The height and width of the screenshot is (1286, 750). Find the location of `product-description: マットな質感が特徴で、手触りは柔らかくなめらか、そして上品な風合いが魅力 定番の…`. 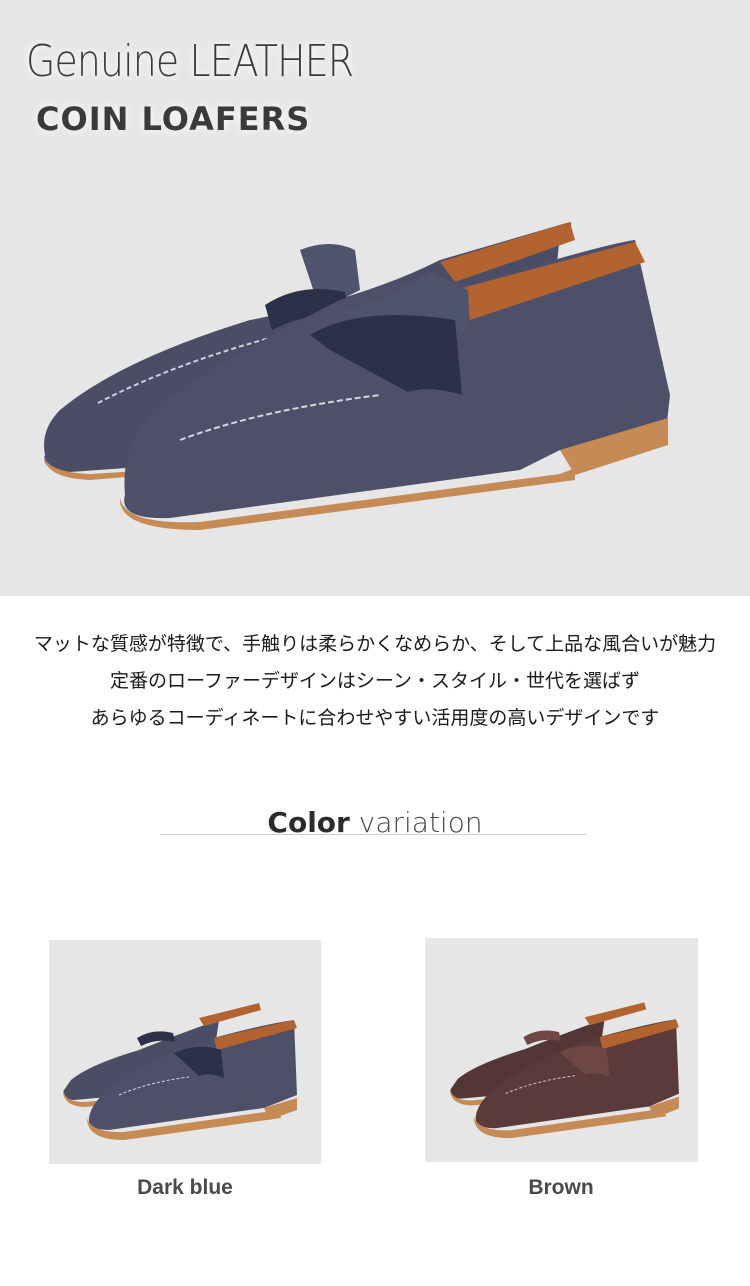

product-description: マットな質感が特徴で、手触りは柔らかくなめらか、そして上品な風合いが魅力 定番の… is located at coordinates (375, 681).